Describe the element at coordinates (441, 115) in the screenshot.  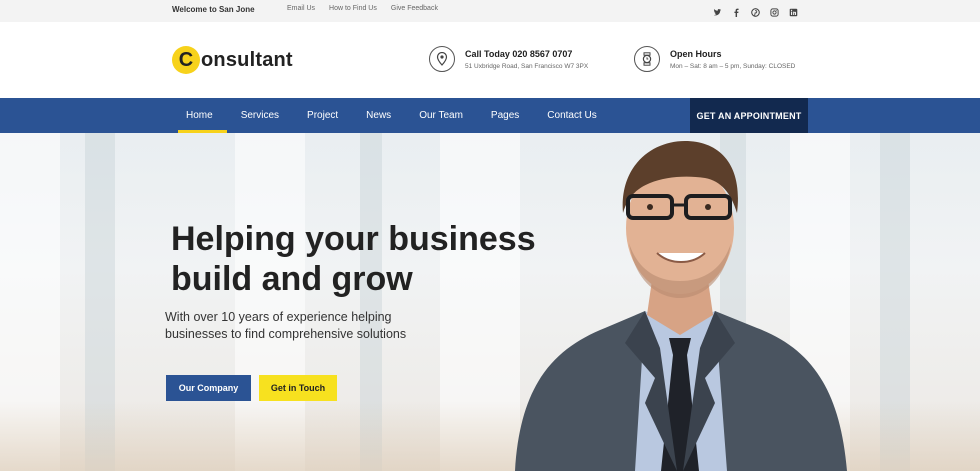
I see `nav-item-our-team: Our Team` at that location.